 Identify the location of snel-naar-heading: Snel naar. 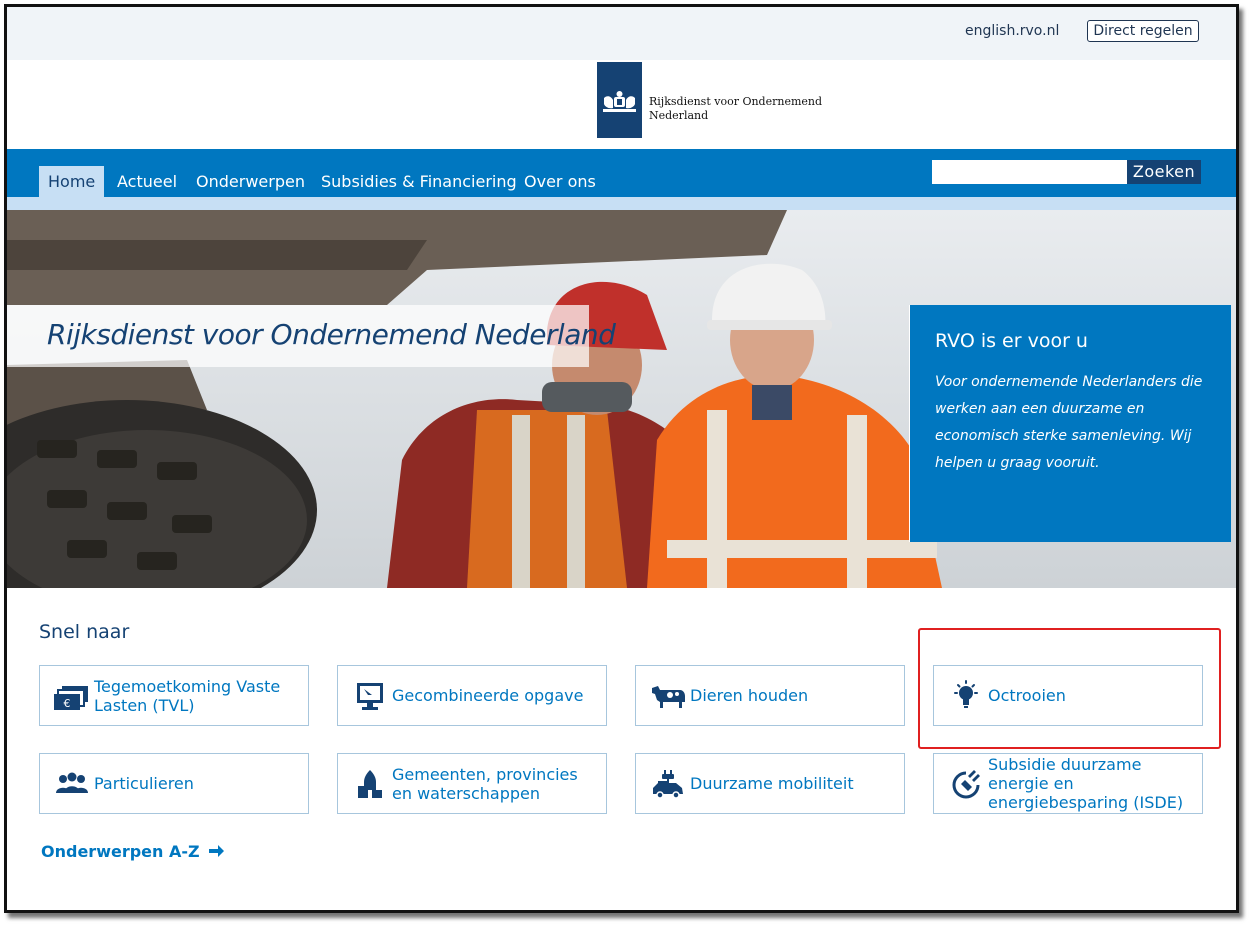
(84, 632).